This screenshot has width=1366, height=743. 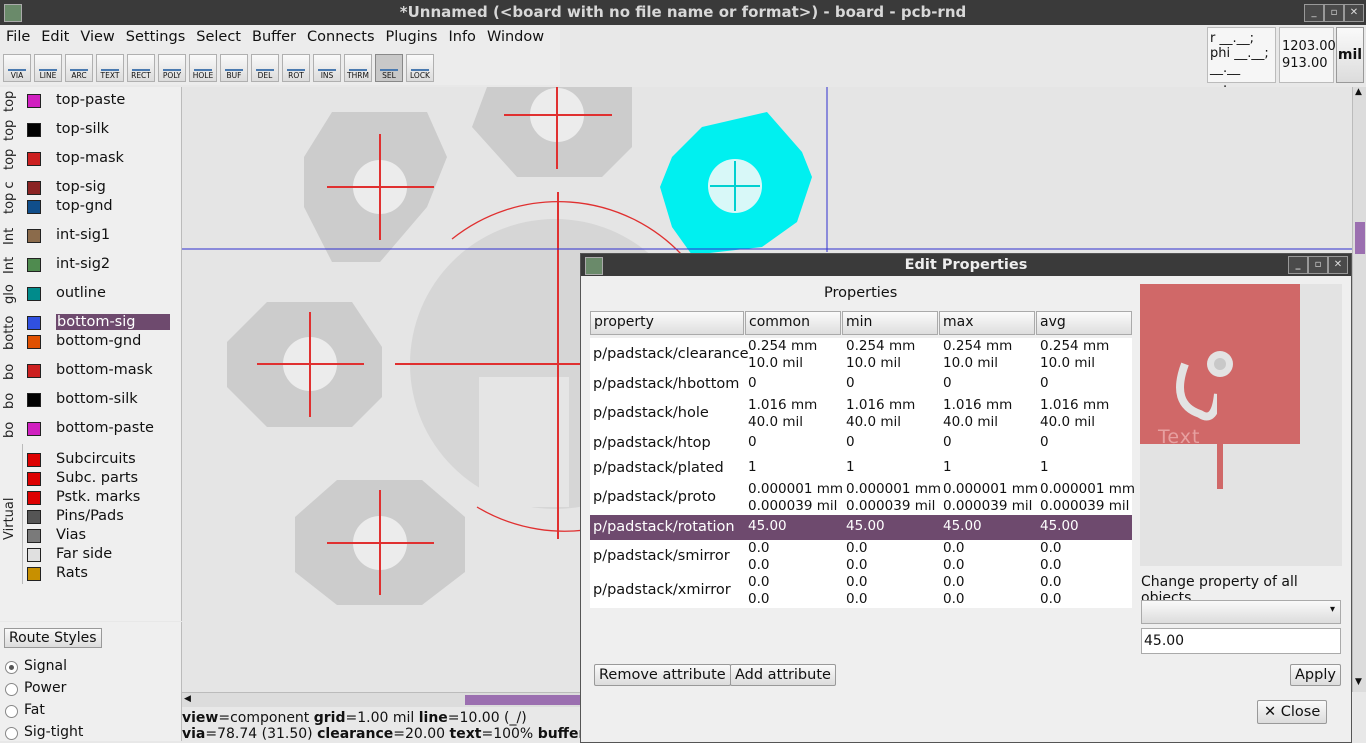 I want to click on virtual-group-tag: Virtual, so click(x=11, y=518).